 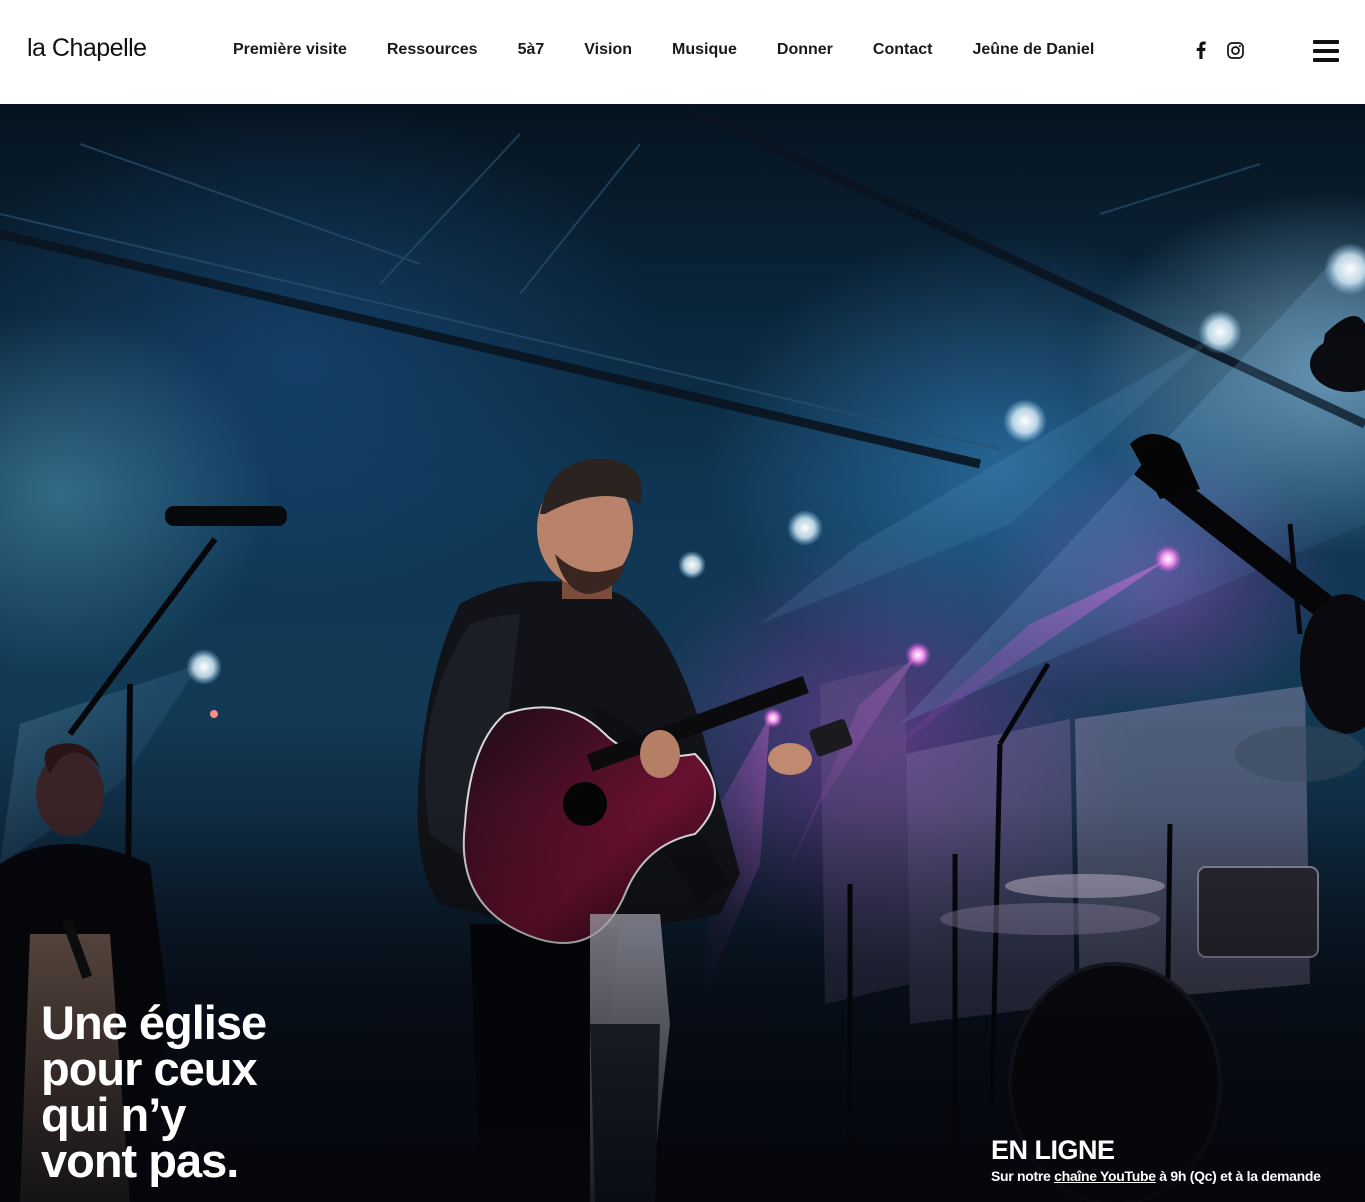 I want to click on facebook-icon, so click(x=1201, y=50).